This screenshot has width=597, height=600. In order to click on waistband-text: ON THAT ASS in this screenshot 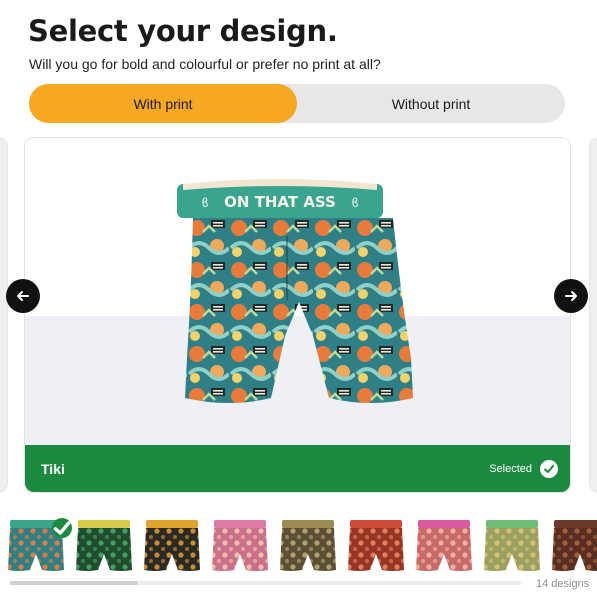, I will do `click(280, 202)`.